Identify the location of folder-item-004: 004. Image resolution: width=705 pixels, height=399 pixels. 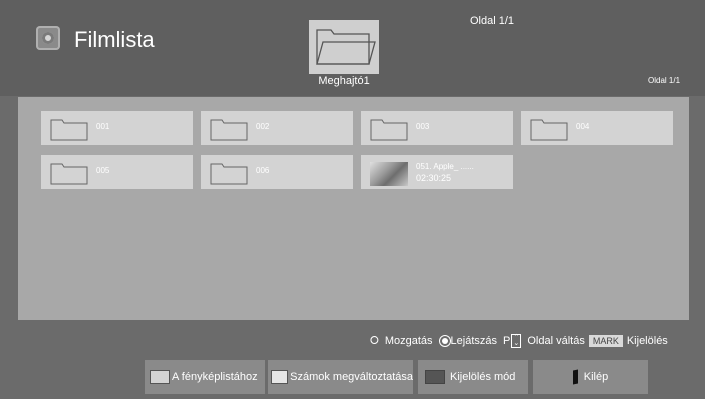
(597, 128).